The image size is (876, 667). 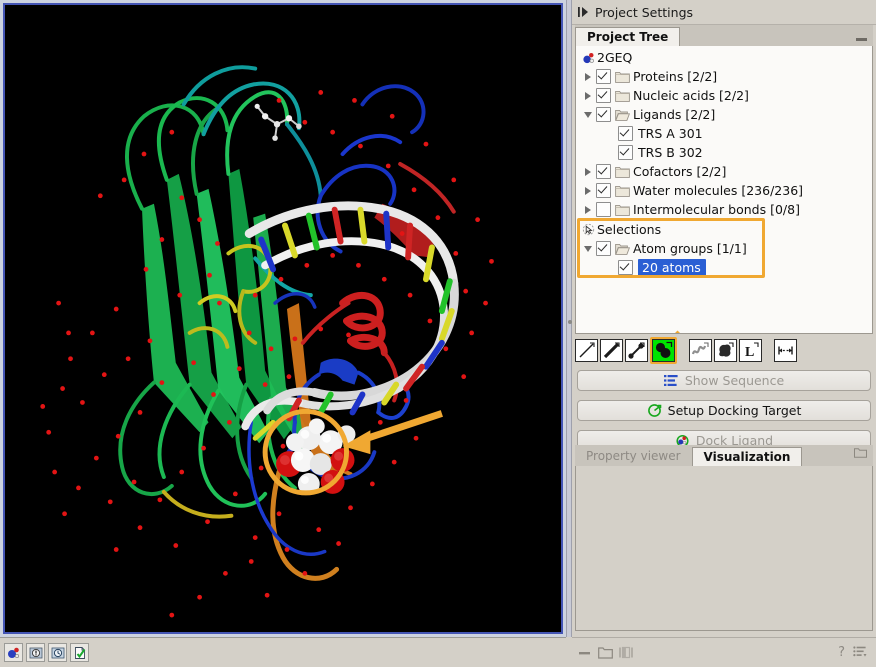 I want to click on sequence-icon, so click(x=671, y=380).